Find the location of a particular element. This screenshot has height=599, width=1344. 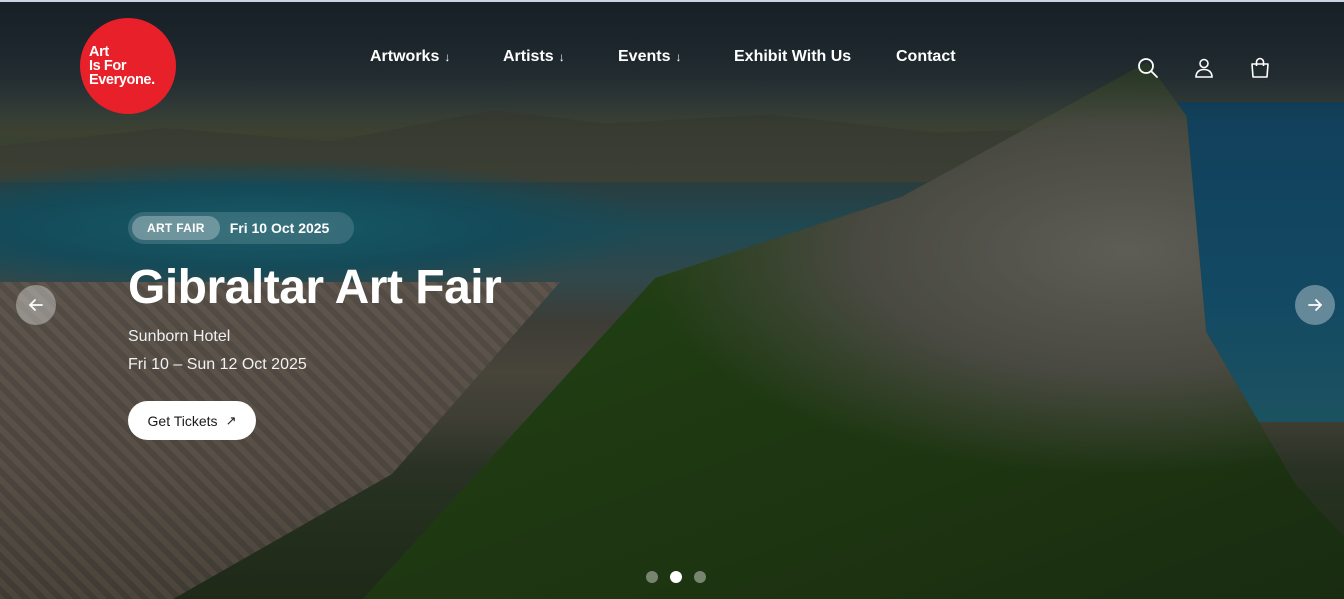

nav-item-label: Events is located at coordinates (644, 56).